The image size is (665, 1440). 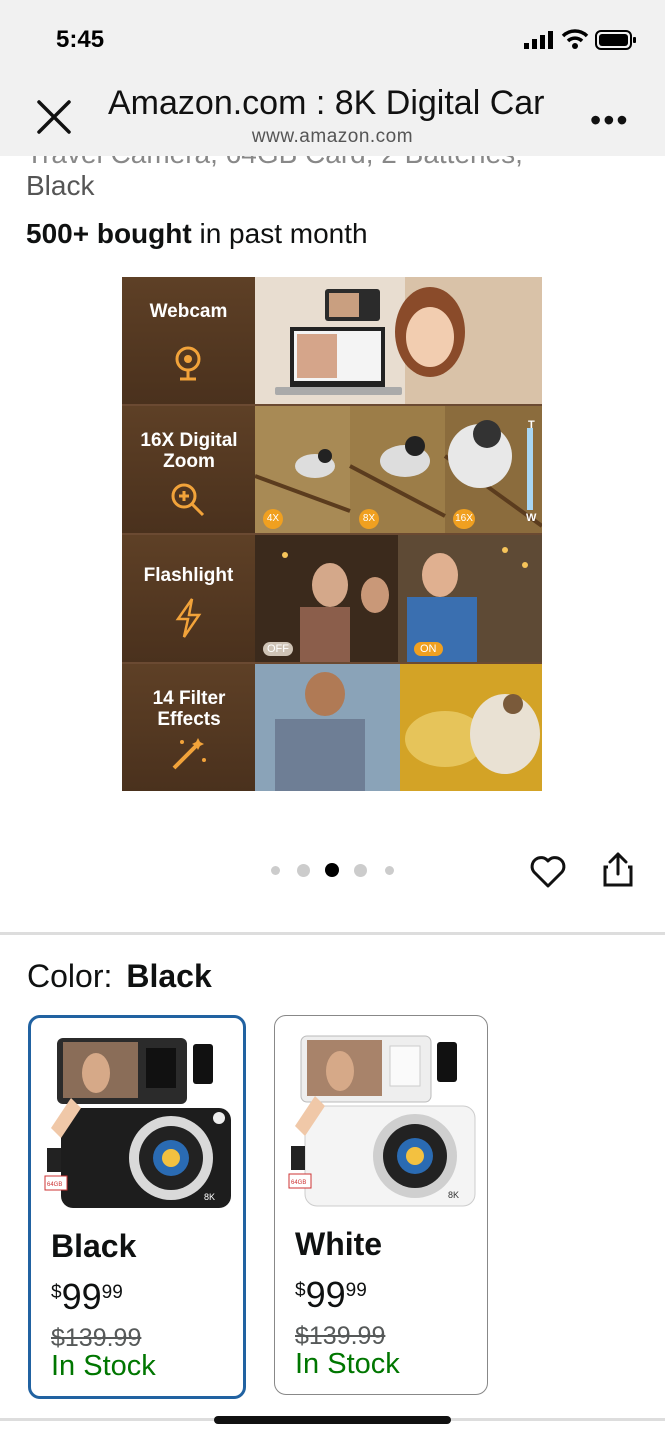 What do you see at coordinates (531, 518) in the screenshot?
I see `zoom-slider-wide: W` at bounding box center [531, 518].